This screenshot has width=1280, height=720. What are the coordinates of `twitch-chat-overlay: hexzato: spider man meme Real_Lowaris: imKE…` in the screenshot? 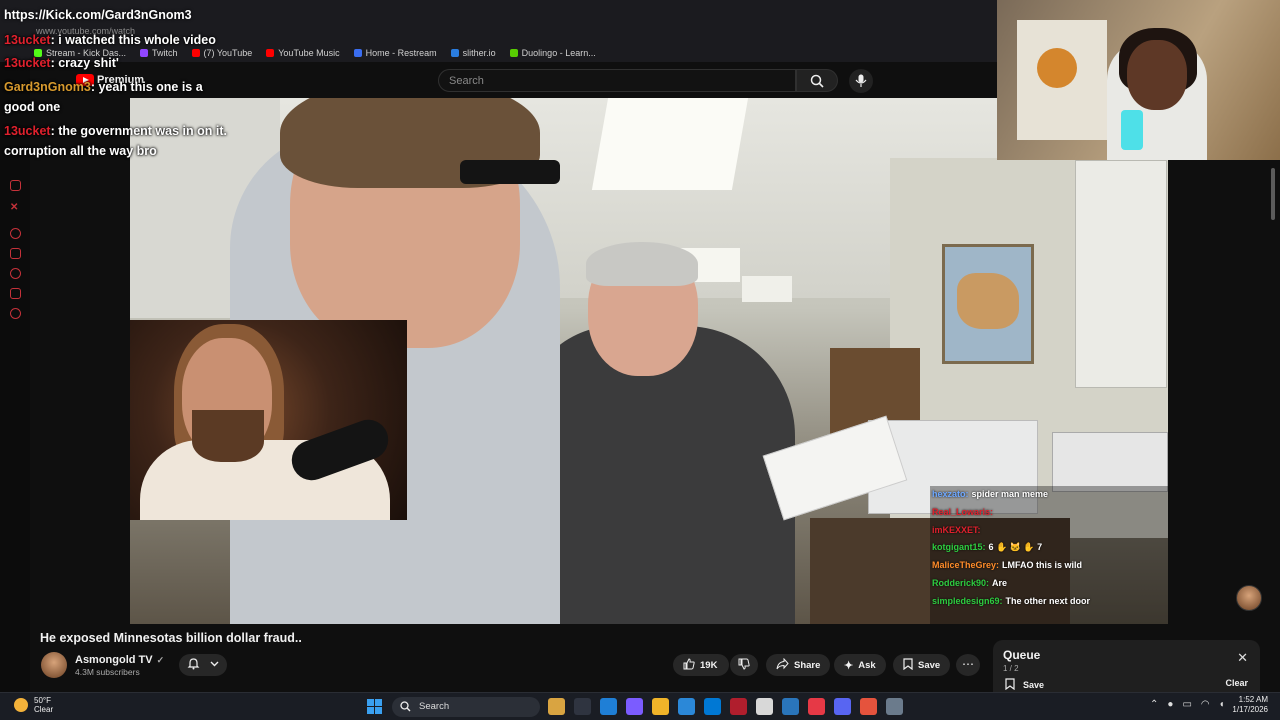 It's located at (1052, 548).